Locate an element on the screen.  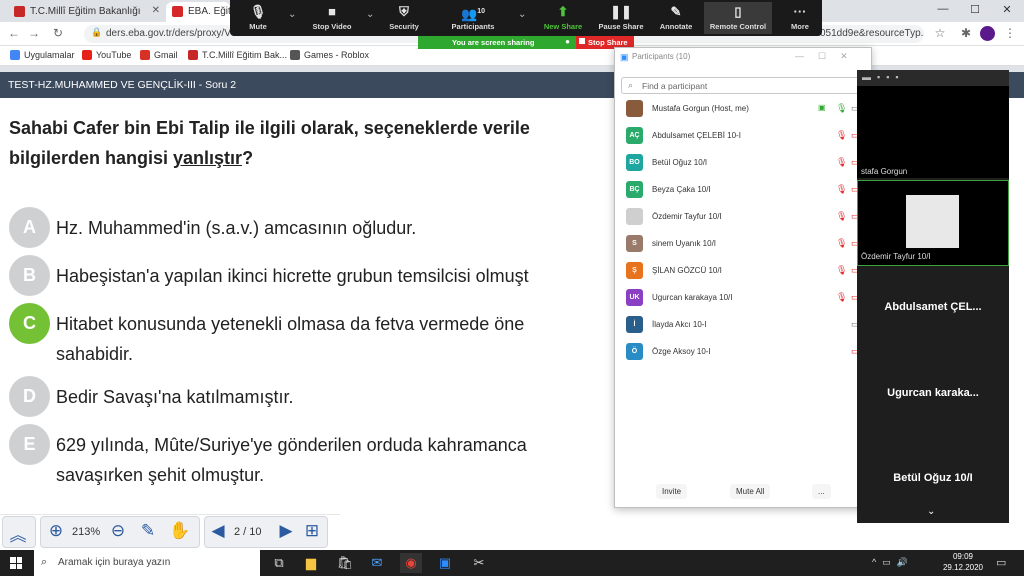
zoom-logo-icon: ▣ is located at coordinates (624, 57).